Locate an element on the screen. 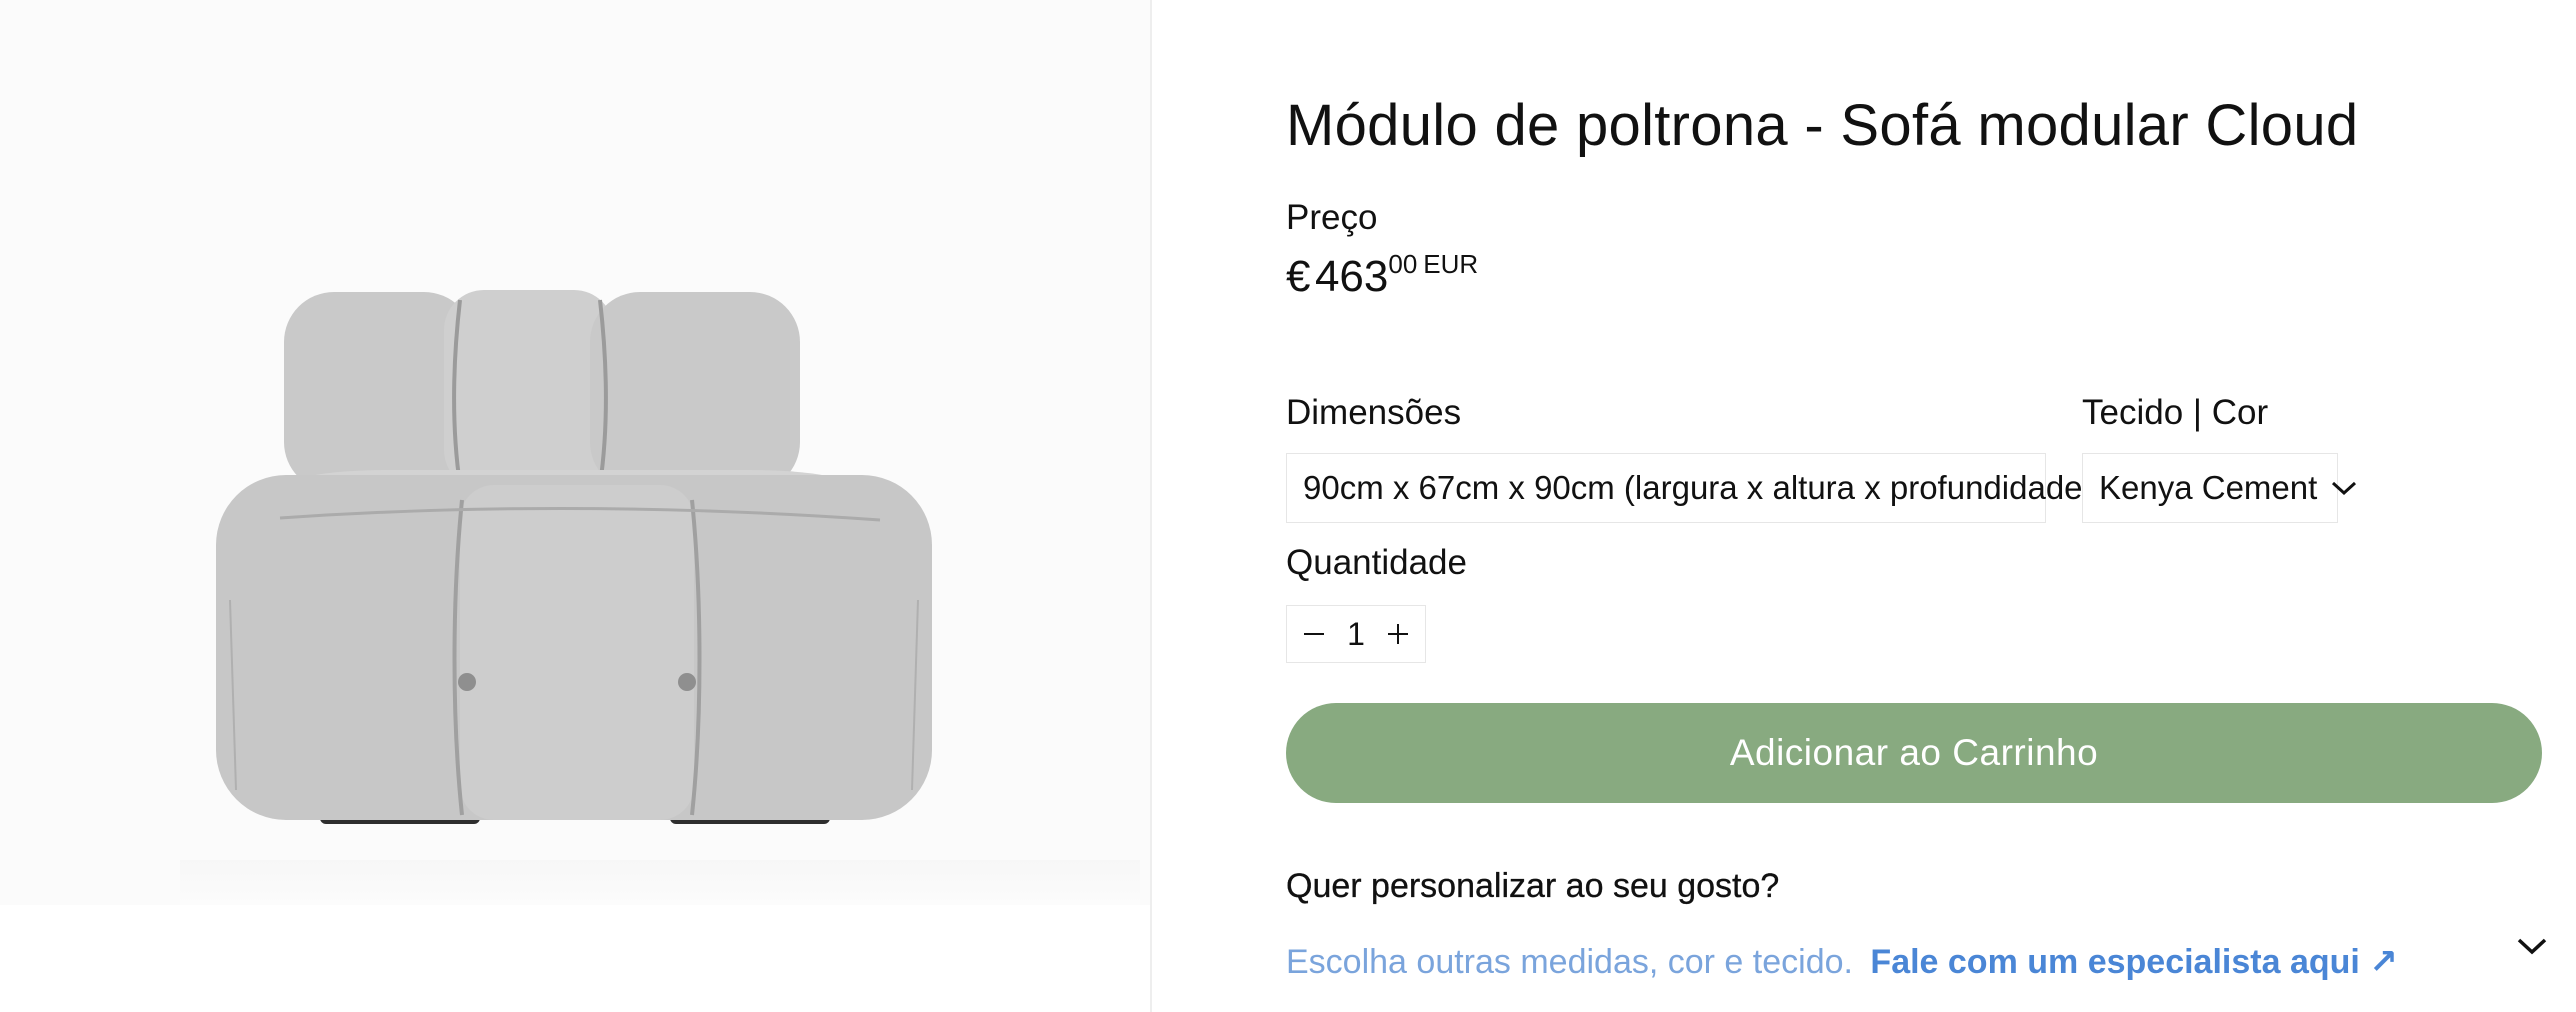 The width and height of the screenshot is (2576, 1012). product-title: Módulo de poltrona - Sofá modular Cloud is located at coordinates (1822, 125).